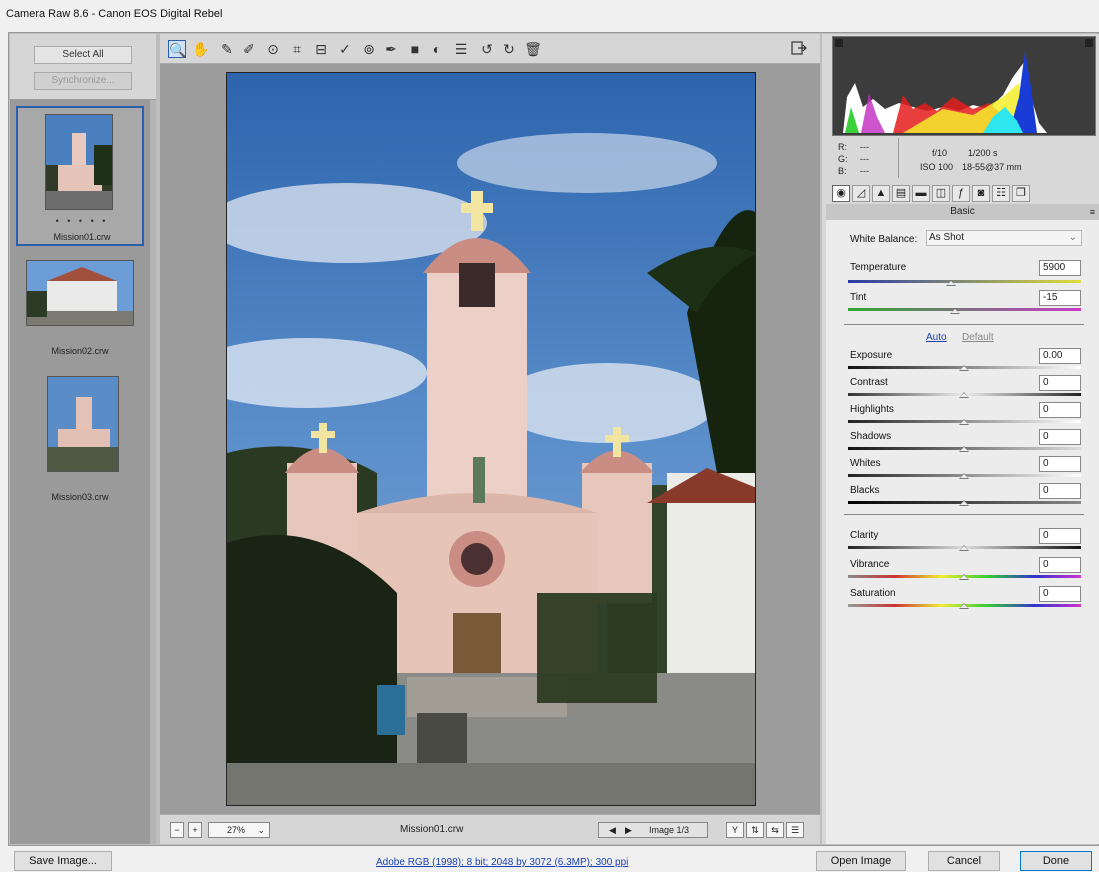  What do you see at coordinates (964, 309) in the screenshot?
I see `tint-slider` at bounding box center [964, 309].